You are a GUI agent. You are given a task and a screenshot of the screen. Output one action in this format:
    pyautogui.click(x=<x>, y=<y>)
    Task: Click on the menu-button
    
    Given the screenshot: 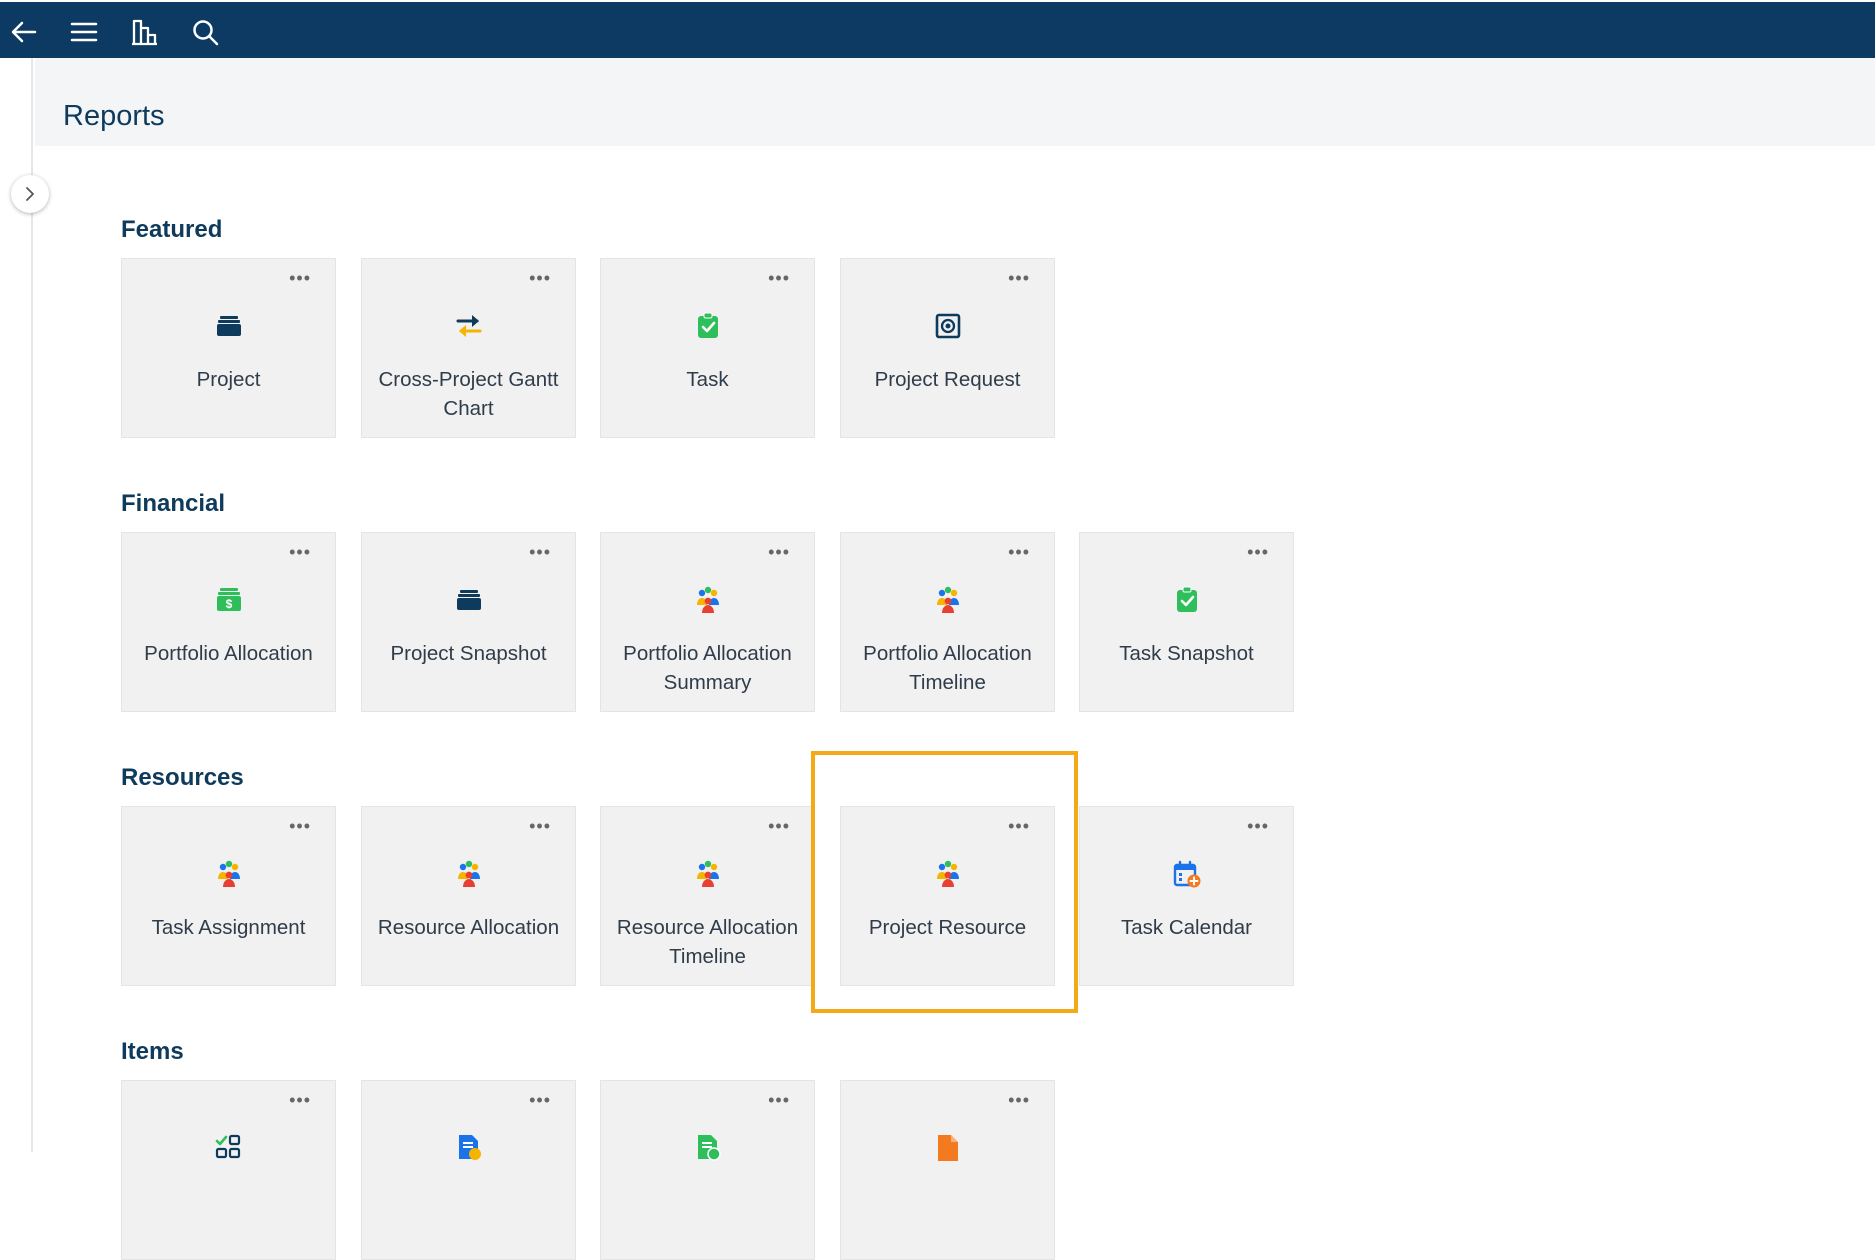 What is the action you would take?
    pyautogui.click(x=84, y=32)
    